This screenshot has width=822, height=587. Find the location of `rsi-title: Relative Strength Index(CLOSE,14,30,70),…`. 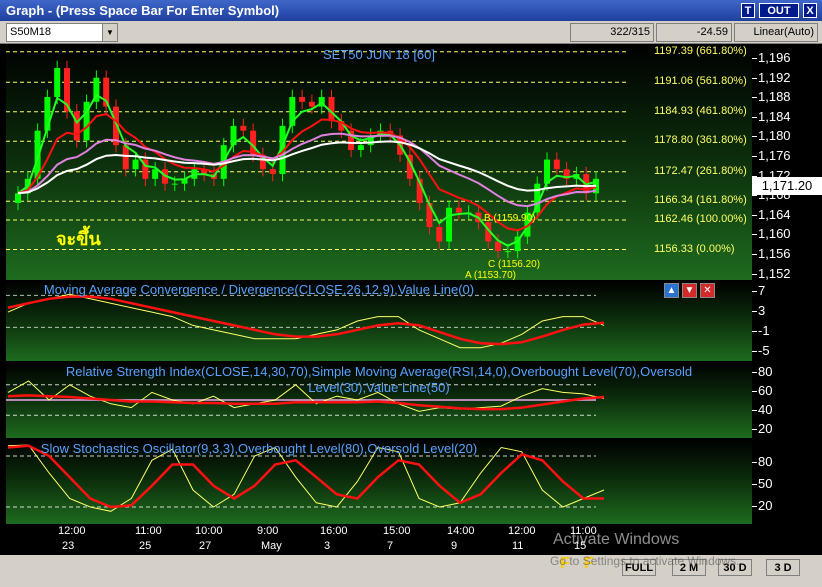

rsi-title: Relative Strength Index(CLOSE,14,30,70),… is located at coordinates (379, 379).